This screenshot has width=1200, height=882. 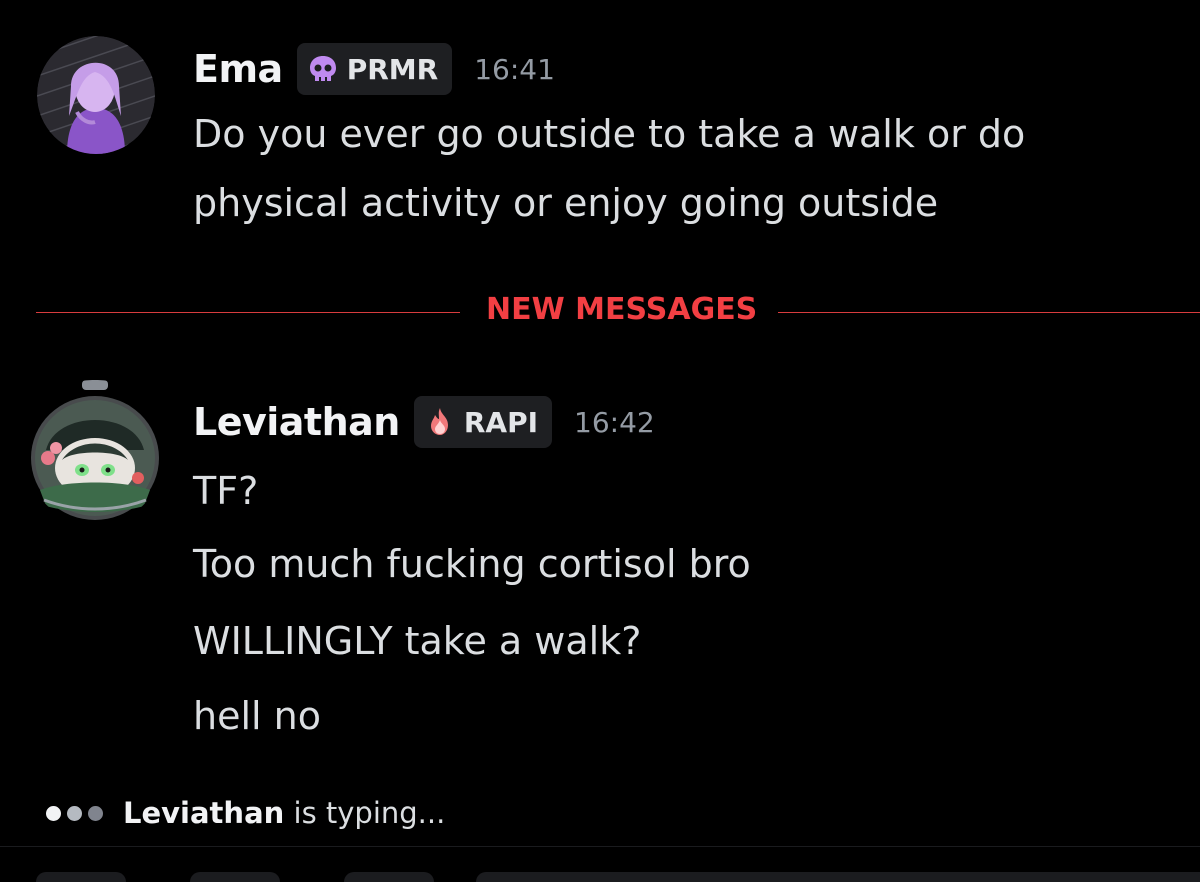 What do you see at coordinates (439, 421) in the screenshot?
I see `flame-icon` at bounding box center [439, 421].